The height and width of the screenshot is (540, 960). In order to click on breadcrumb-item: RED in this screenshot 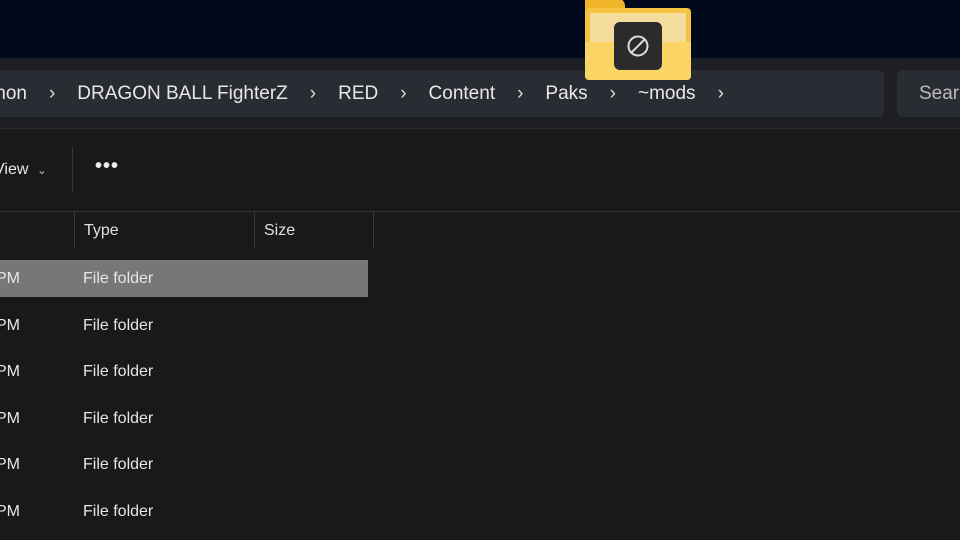, I will do `click(358, 94)`.